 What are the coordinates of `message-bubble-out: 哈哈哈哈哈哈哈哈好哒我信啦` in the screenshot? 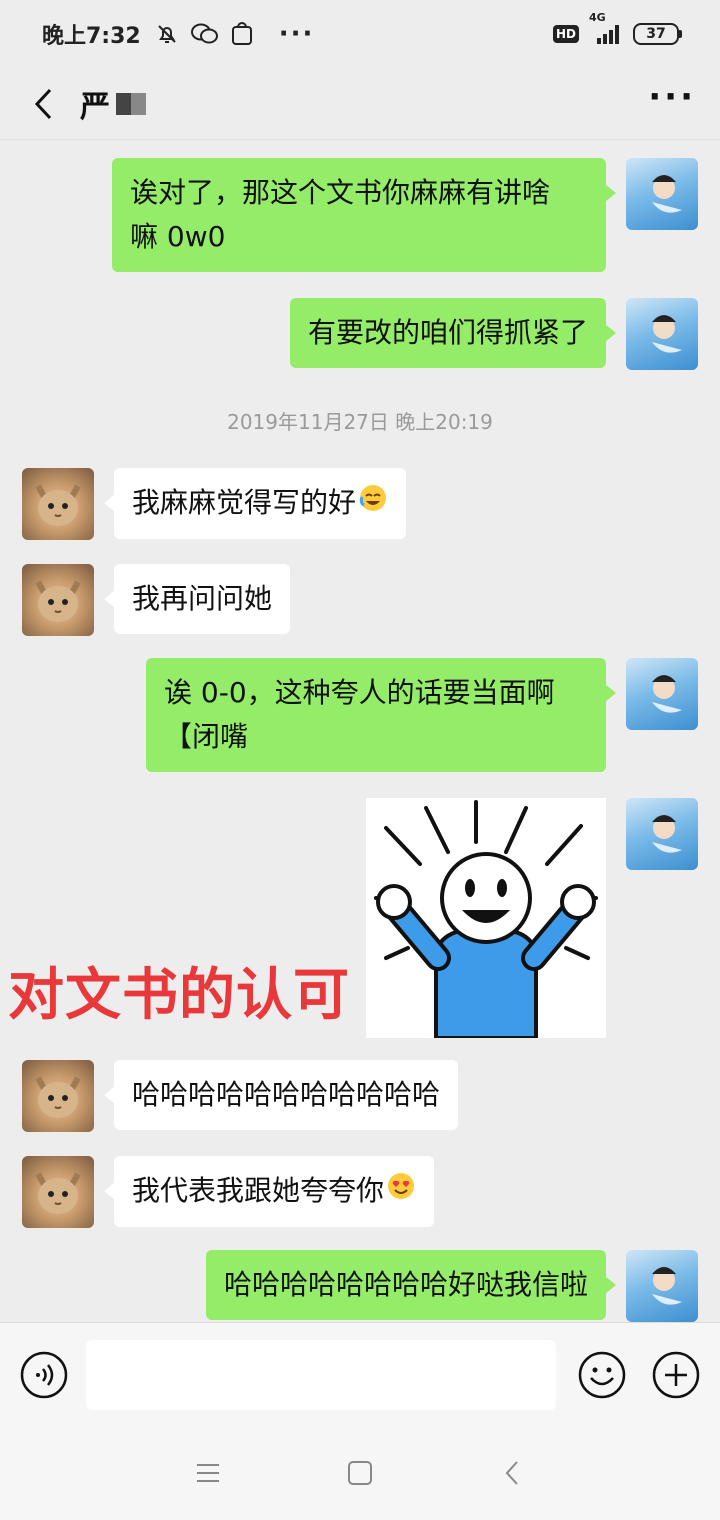 It's located at (411, 1285).